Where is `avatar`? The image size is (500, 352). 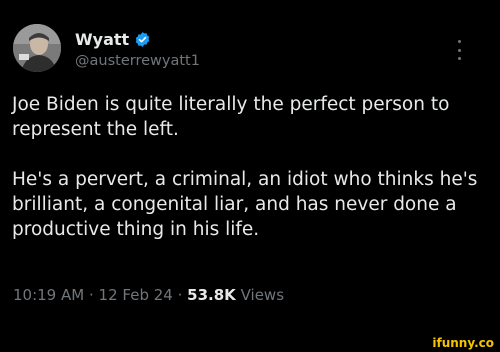
avatar is located at coordinates (37, 48).